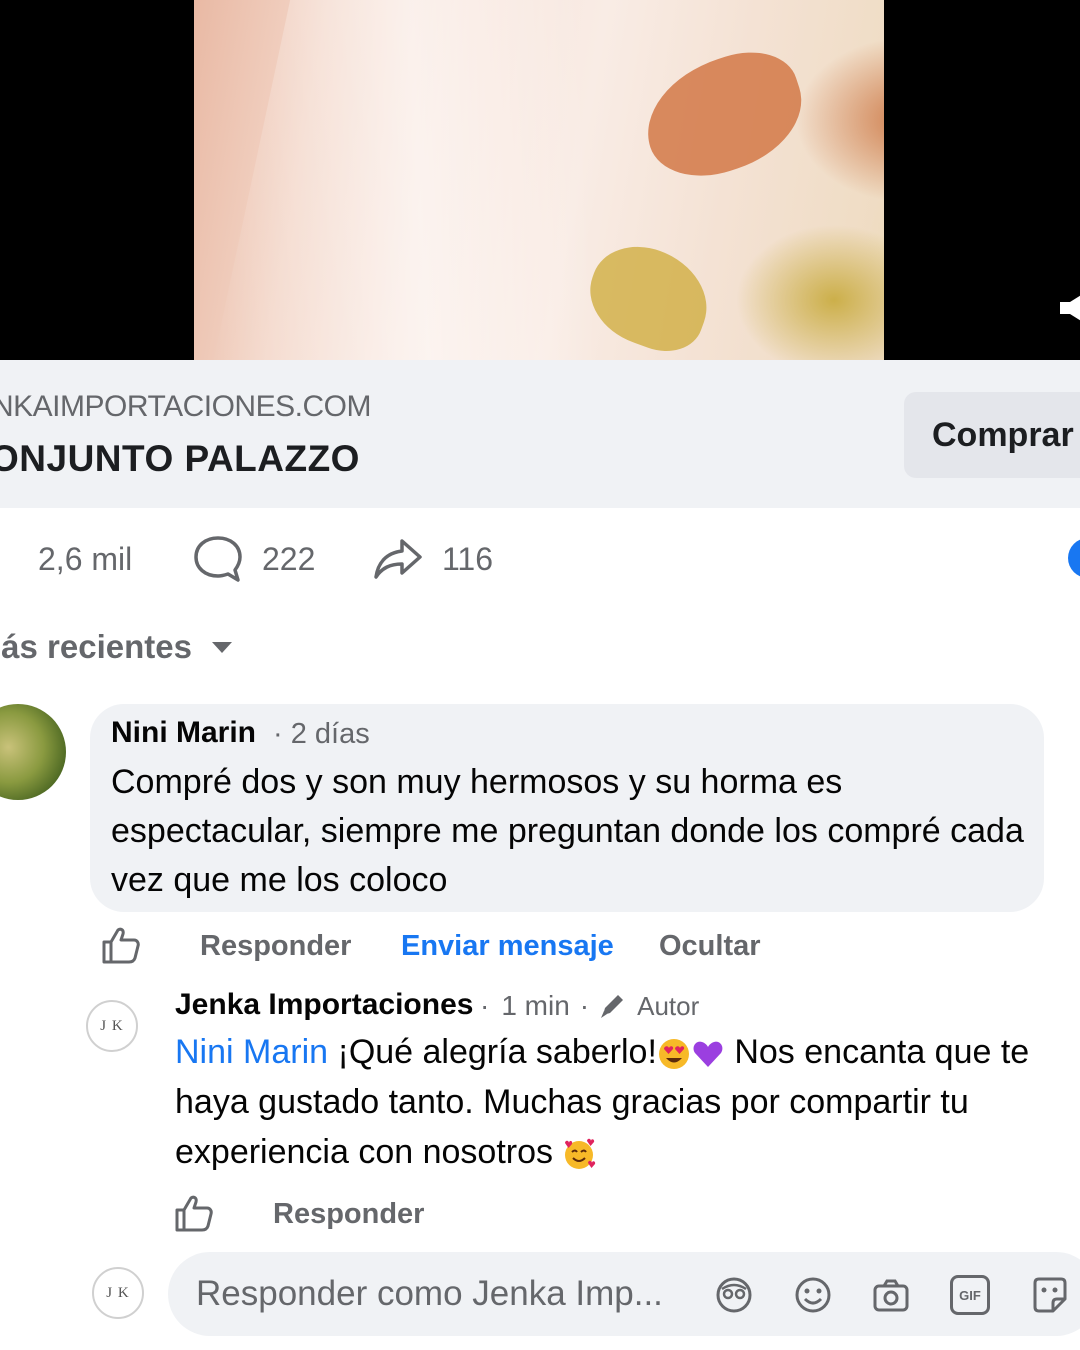  Describe the element at coordinates (1074, 558) in the screenshot. I see `profile-switch-badge` at that location.